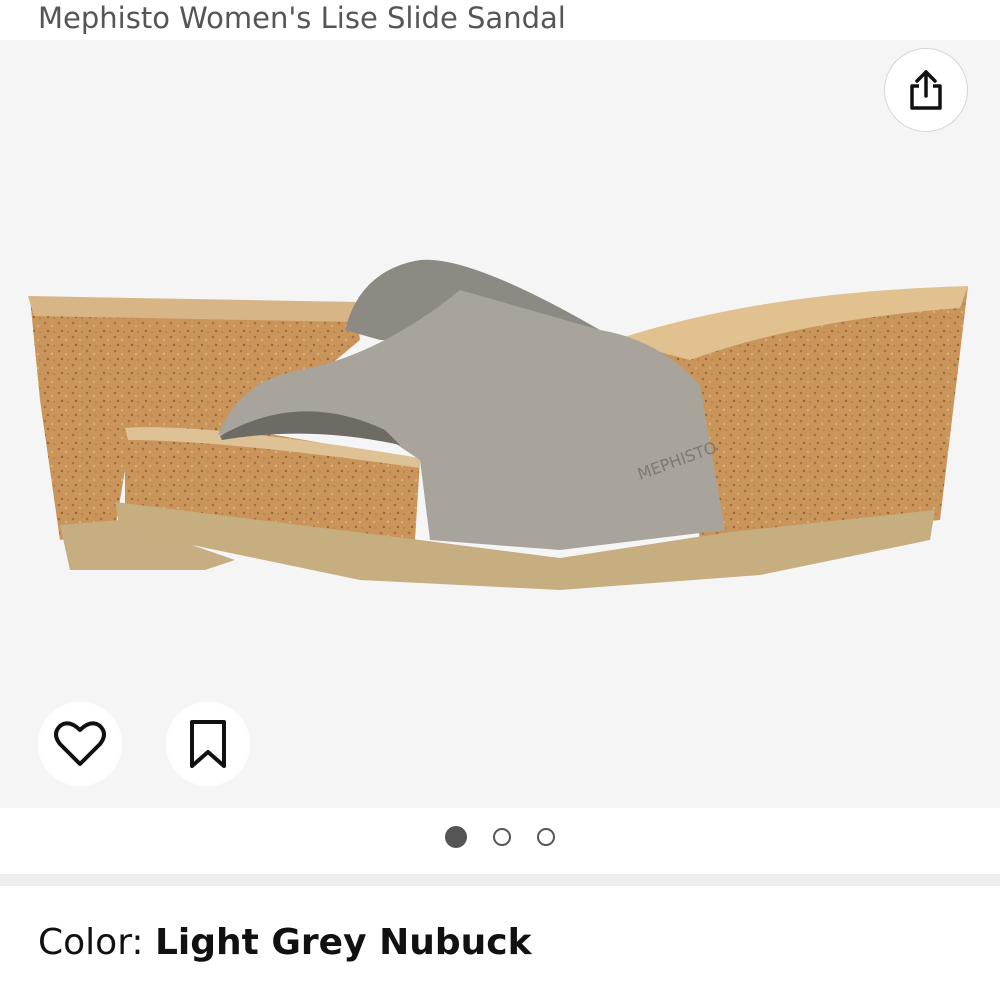 Image resolution: width=1000 pixels, height=1000 pixels. Describe the element at coordinates (500, 880) in the screenshot. I see `section-divider` at that location.